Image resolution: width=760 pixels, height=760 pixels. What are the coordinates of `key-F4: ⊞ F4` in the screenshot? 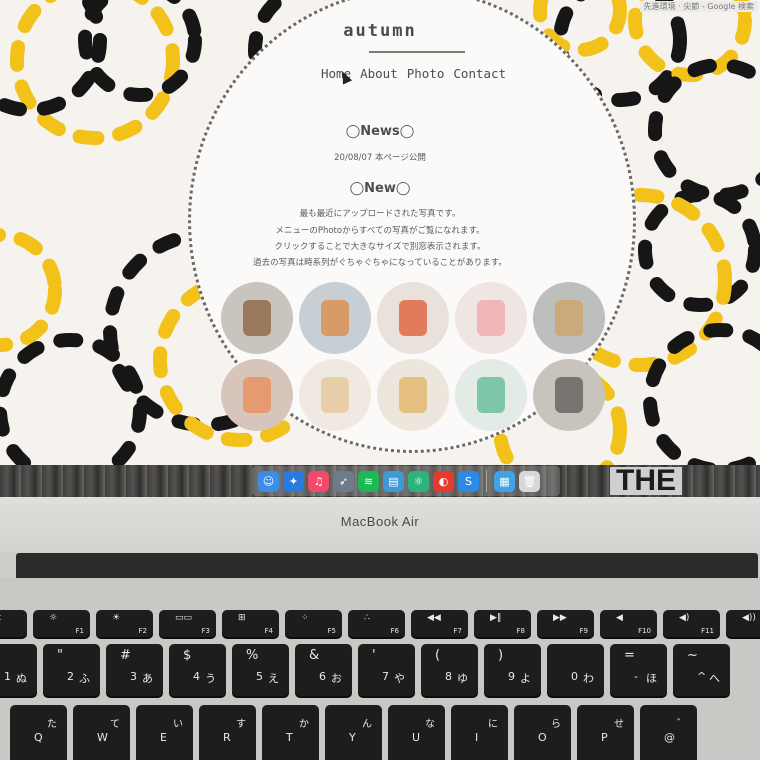 It's located at (250, 623).